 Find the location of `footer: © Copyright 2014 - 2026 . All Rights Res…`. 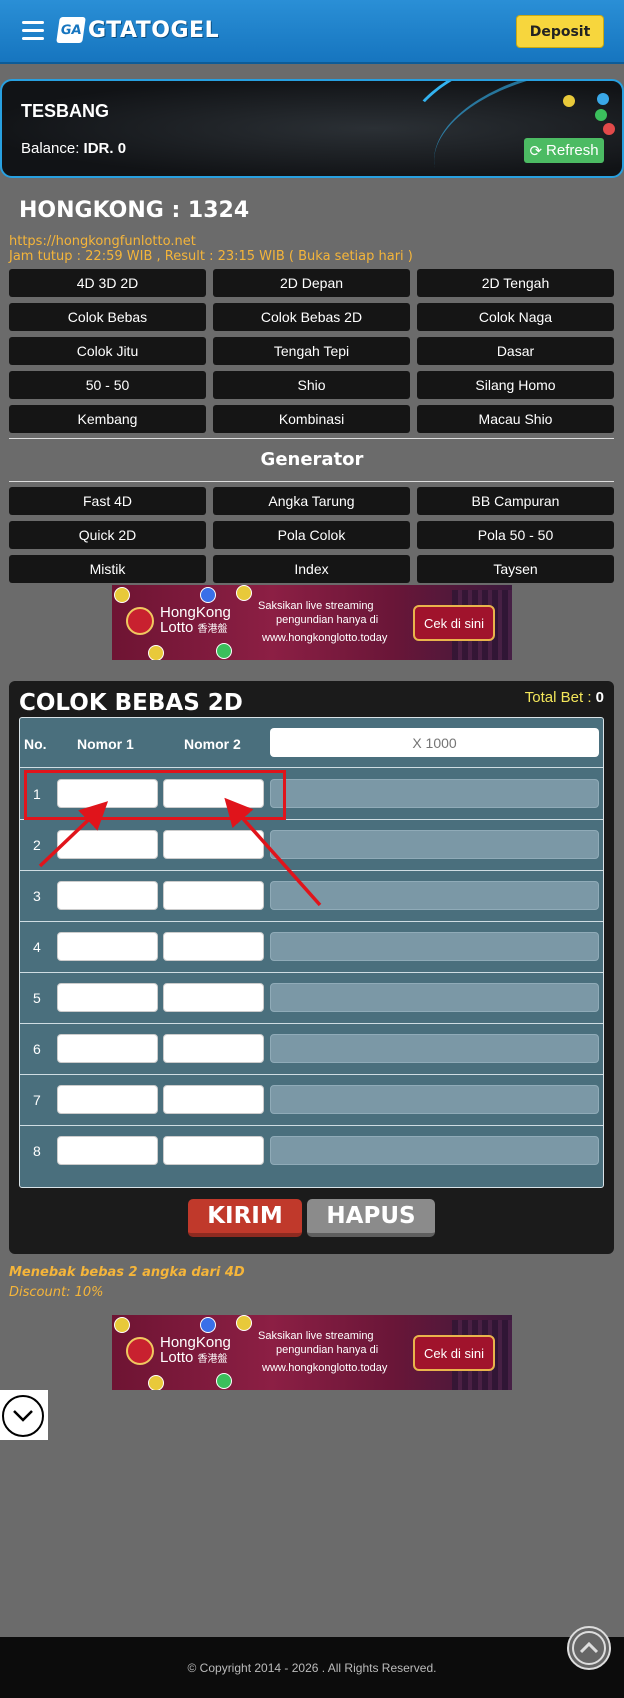

footer: © Copyright 2014 - 2026 . All Rights Res… is located at coordinates (312, 1667).